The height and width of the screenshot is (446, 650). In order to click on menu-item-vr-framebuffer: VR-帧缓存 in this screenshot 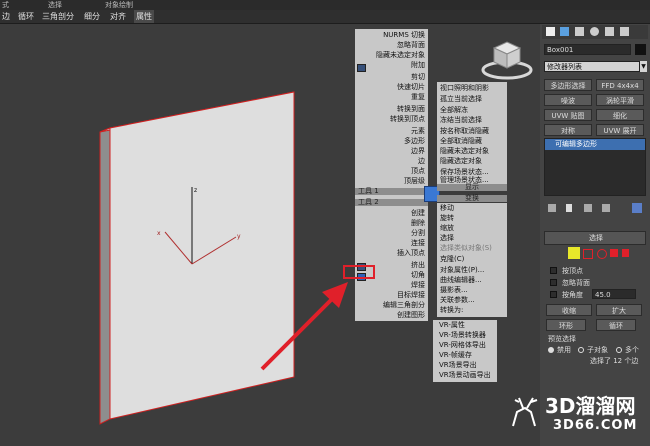, I will do `click(455, 355)`.